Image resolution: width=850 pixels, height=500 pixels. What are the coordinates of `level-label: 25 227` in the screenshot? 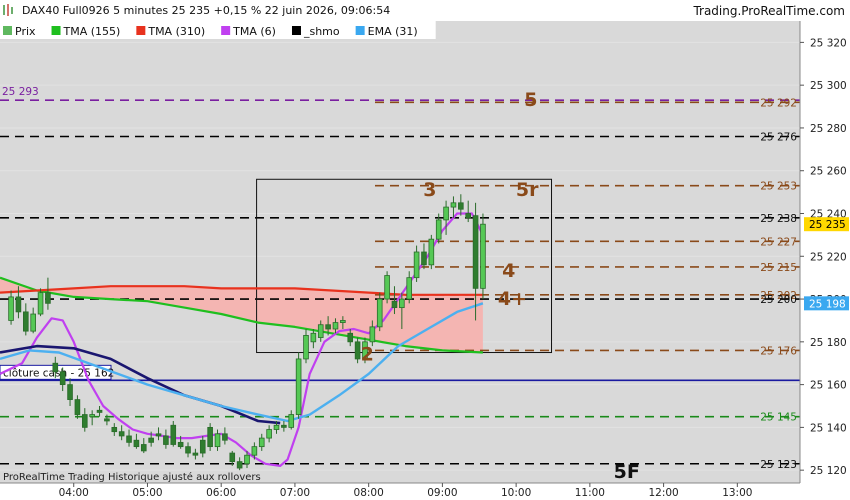 It's located at (778, 242).